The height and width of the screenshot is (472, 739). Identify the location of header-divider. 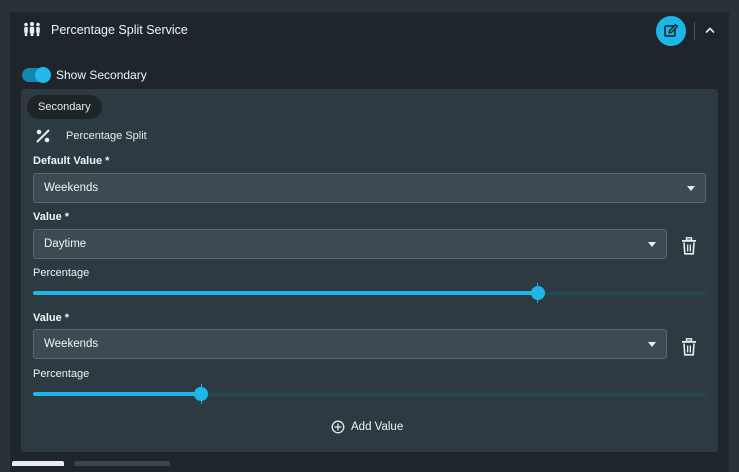
(694, 31).